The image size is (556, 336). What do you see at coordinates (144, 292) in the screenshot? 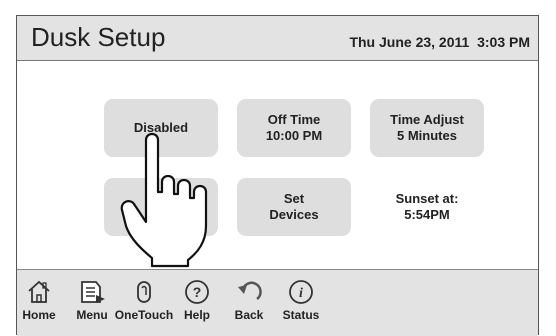
I see `onetouch-icon` at bounding box center [144, 292].